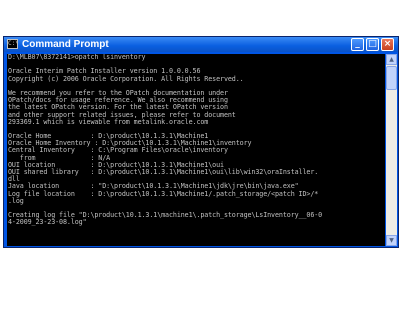 This screenshot has height=325, width=400. I want to click on window-title: Command Prompt, so click(65, 44).